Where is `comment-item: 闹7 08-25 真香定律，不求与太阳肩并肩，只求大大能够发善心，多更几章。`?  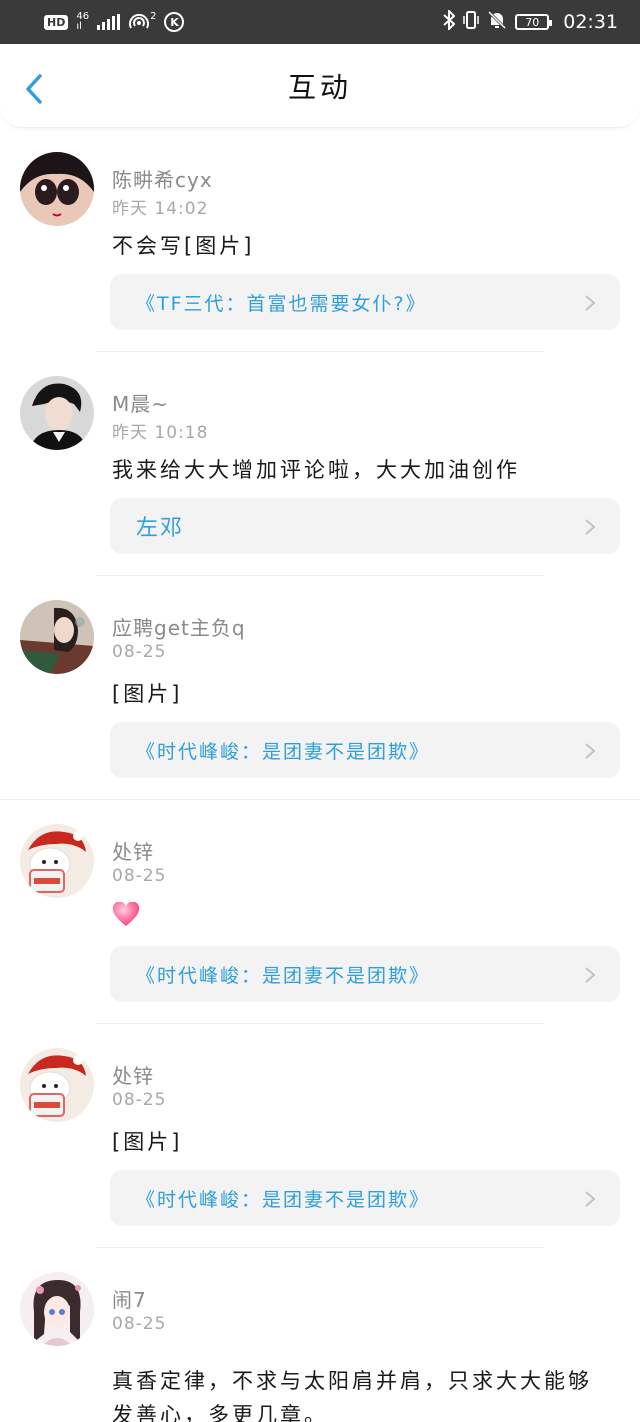
comment-item: 闹7 08-25 真香定律，不求与太阳肩并肩，只求大大能够发善心，多更几章。 is located at coordinates (320, 1335).